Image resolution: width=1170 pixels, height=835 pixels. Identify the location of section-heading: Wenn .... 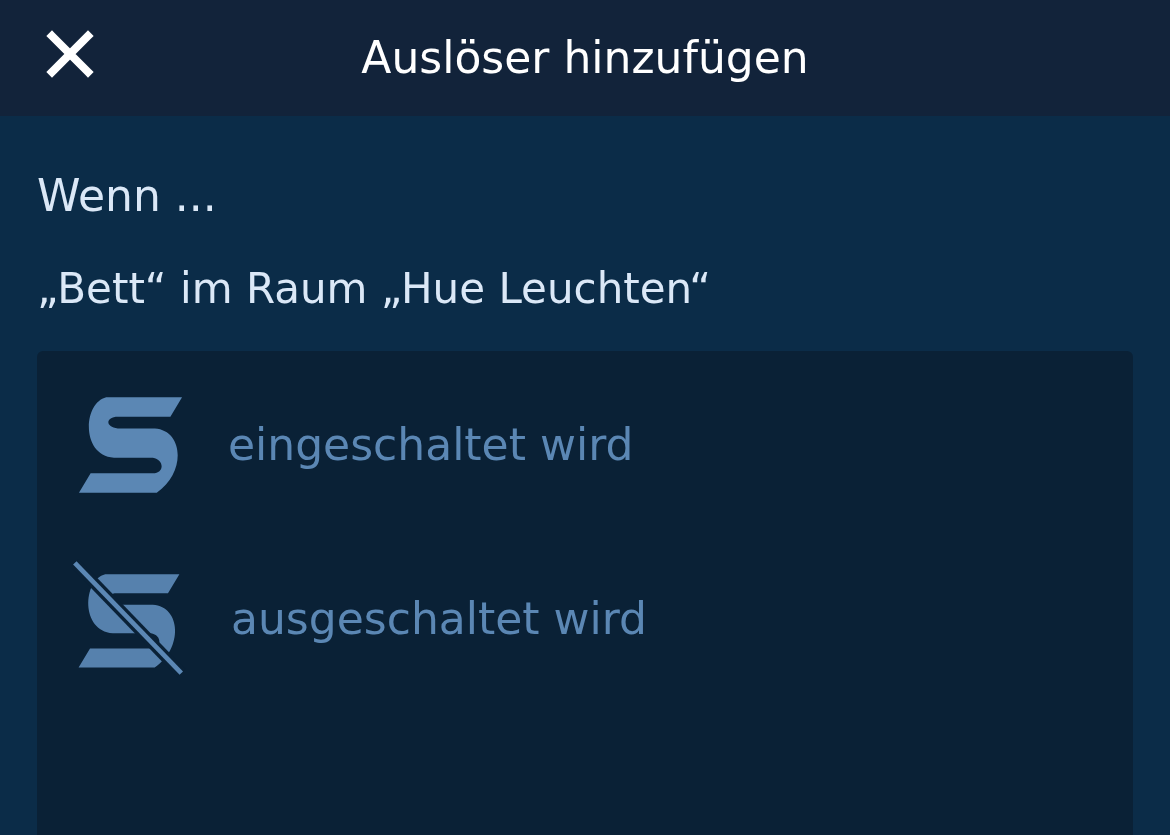
(127, 196).